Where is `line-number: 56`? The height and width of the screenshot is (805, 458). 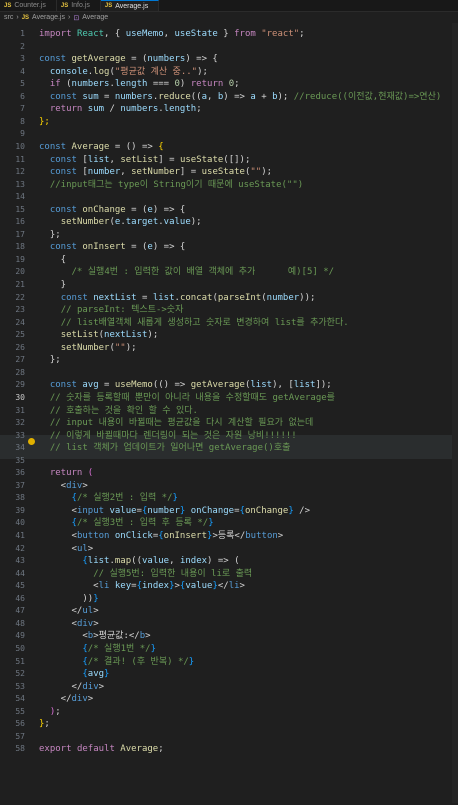
line-number: 56 is located at coordinates (20, 724).